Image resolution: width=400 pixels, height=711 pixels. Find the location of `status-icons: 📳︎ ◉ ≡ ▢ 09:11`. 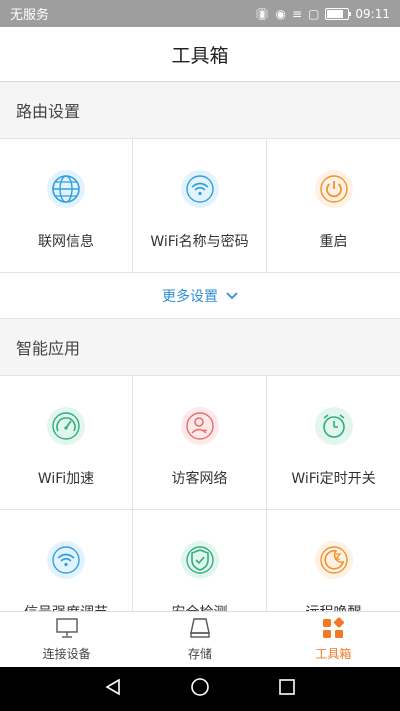

status-icons: 📳︎ ◉ ≡ ▢ 09:11 is located at coordinates (322, 14).